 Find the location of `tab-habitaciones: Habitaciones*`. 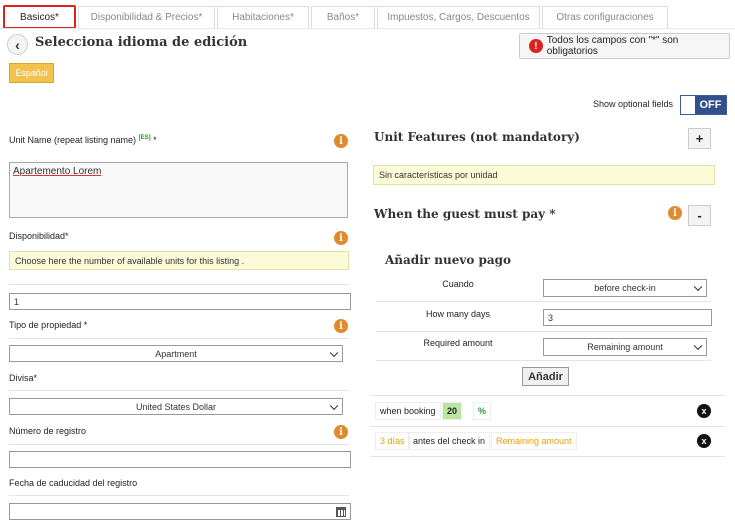

tab-habitaciones: Habitaciones* is located at coordinates (263, 17).